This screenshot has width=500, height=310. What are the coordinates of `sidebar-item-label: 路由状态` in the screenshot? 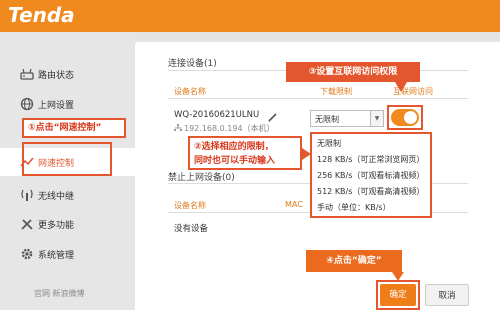 It's located at (56, 75).